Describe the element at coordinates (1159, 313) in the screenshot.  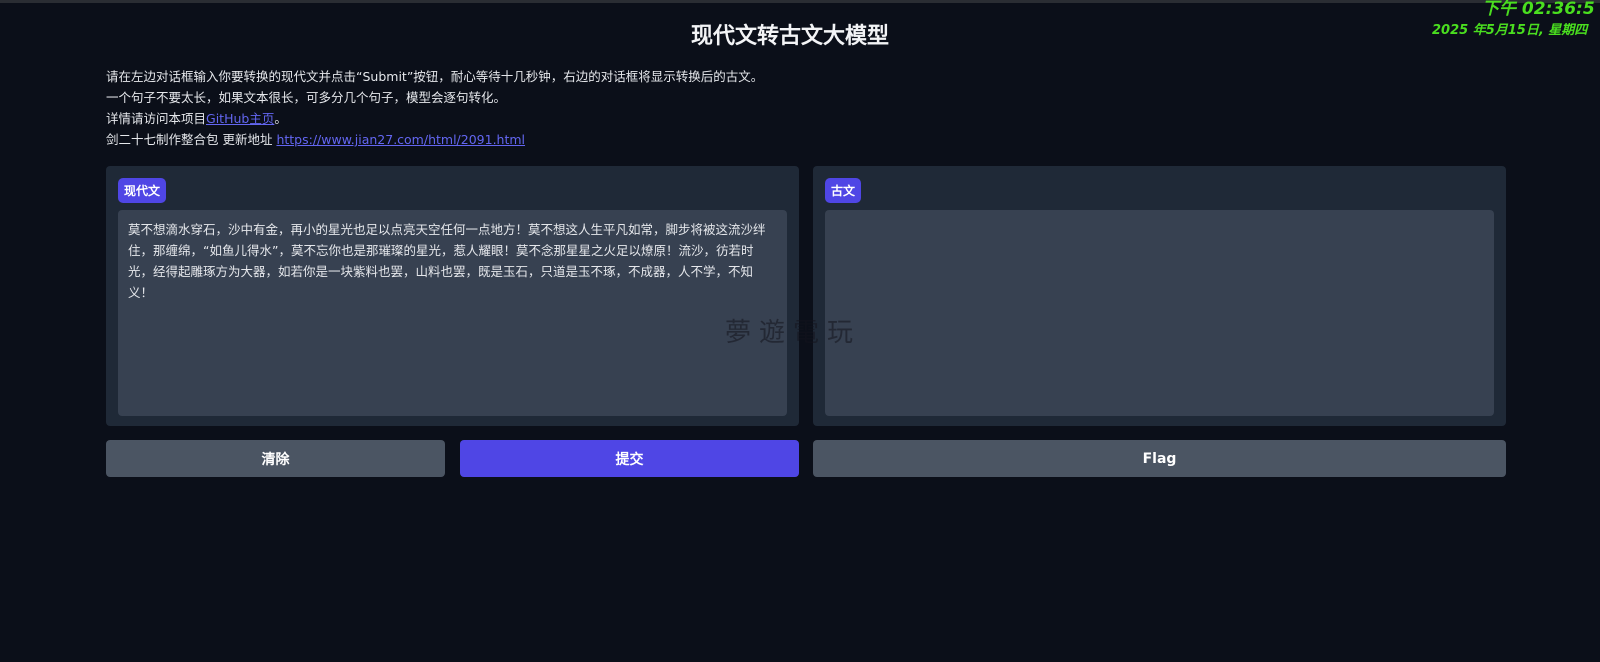
I see `classical-text-output` at that location.